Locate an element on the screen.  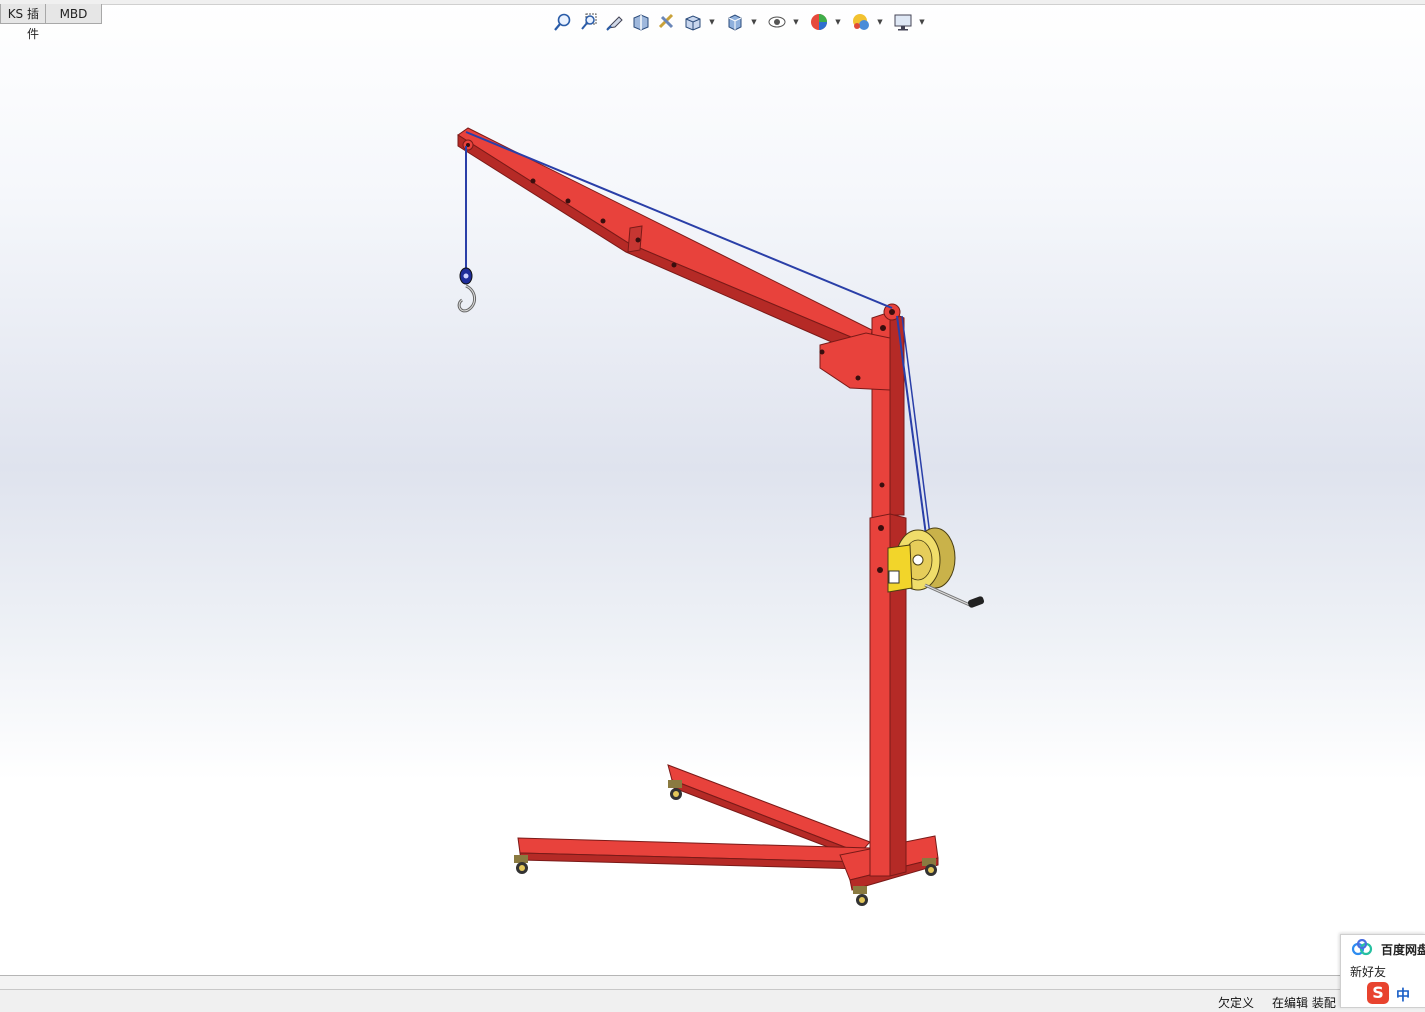
horizontal-scrollbar is located at coordinates (712, 982).